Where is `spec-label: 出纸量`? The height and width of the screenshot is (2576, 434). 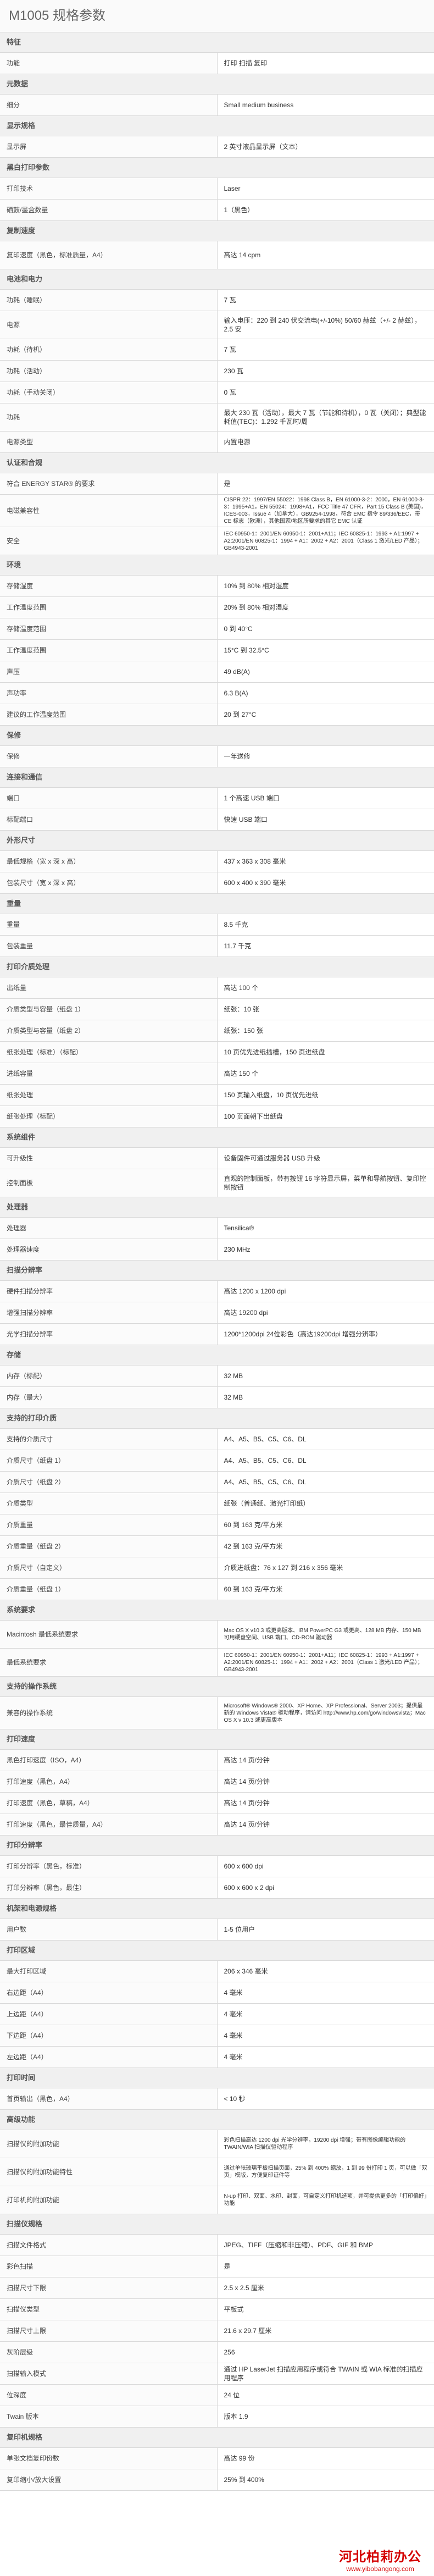
spec-label: 出纸量 is located at coordinates (109, 988).